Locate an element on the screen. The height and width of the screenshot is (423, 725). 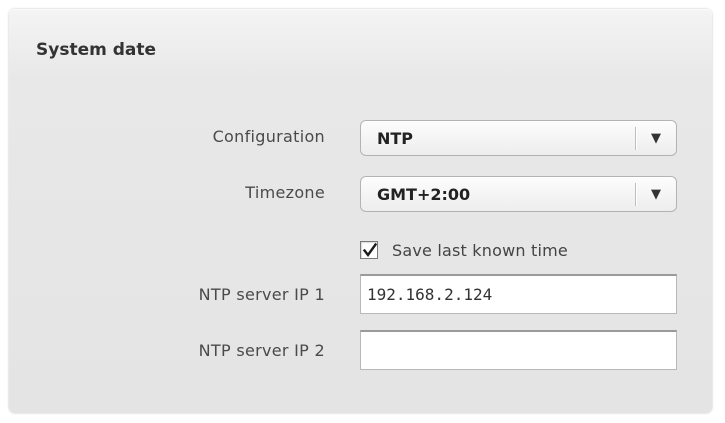
configuration-selected-value: NTP is located at coordinates (395, 138).